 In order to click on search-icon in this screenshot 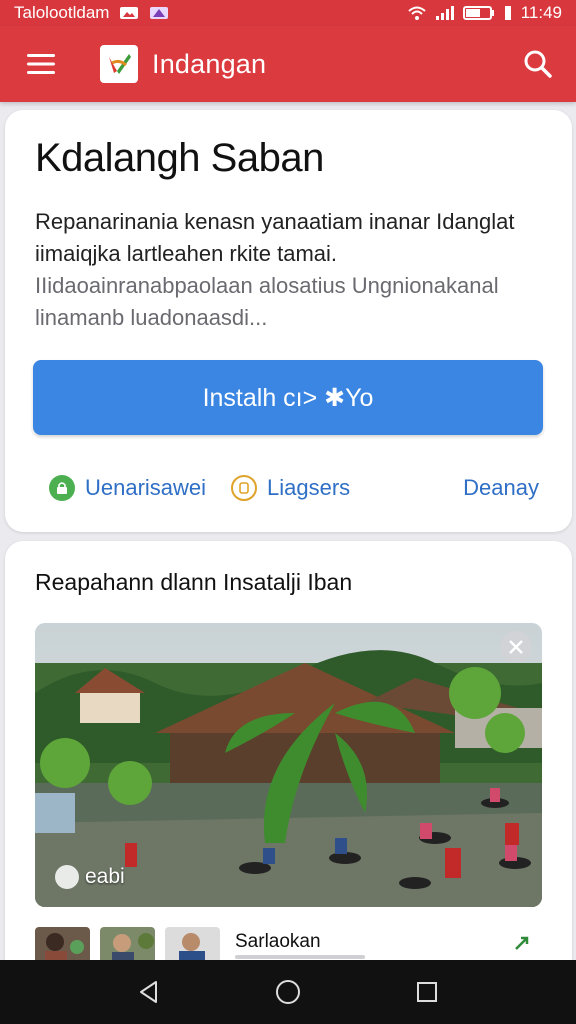, I will do `click(538, 64)`.